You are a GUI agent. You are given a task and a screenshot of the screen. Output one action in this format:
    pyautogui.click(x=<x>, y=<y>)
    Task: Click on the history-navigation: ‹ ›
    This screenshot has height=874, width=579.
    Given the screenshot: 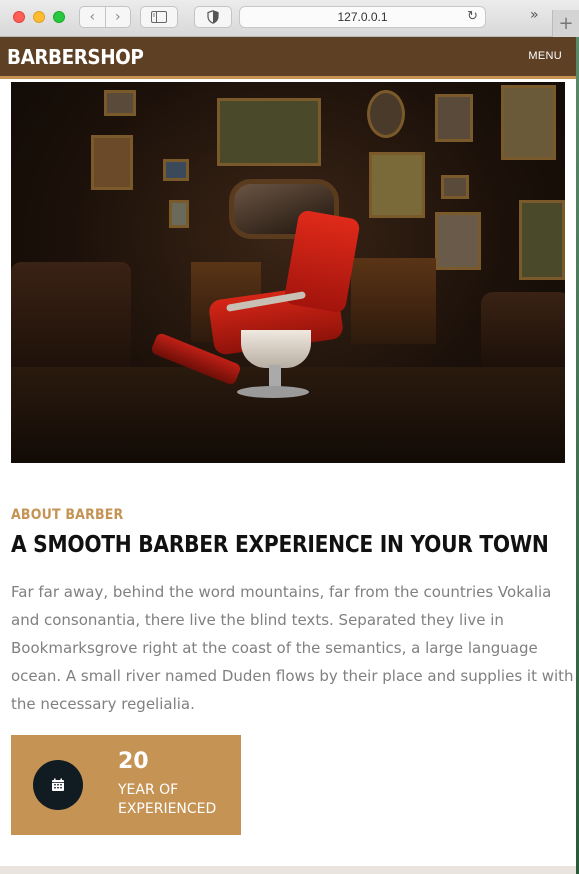 What is the action you would take?
    pyautogui.click(x=105, y=17)
    